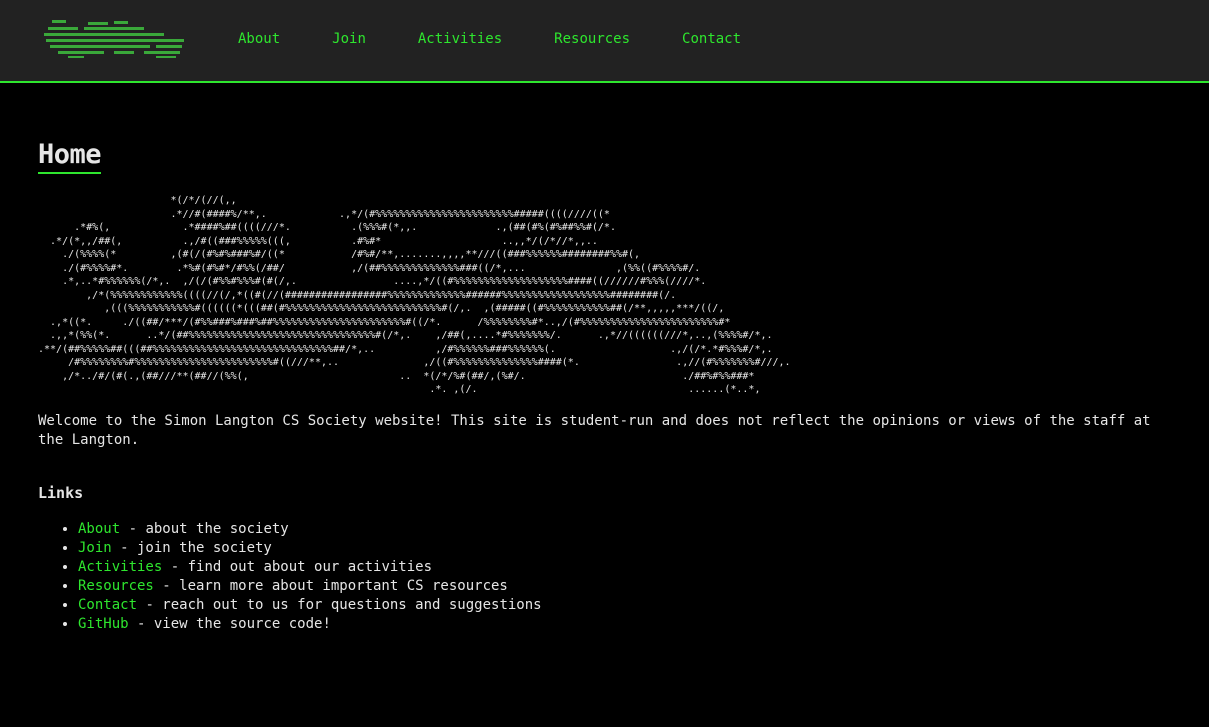 This screenshot has height=727, width=1209. Describe the element at coordinates (103, 624) in the screenshot. I see `link-github: GitHub` at that location.